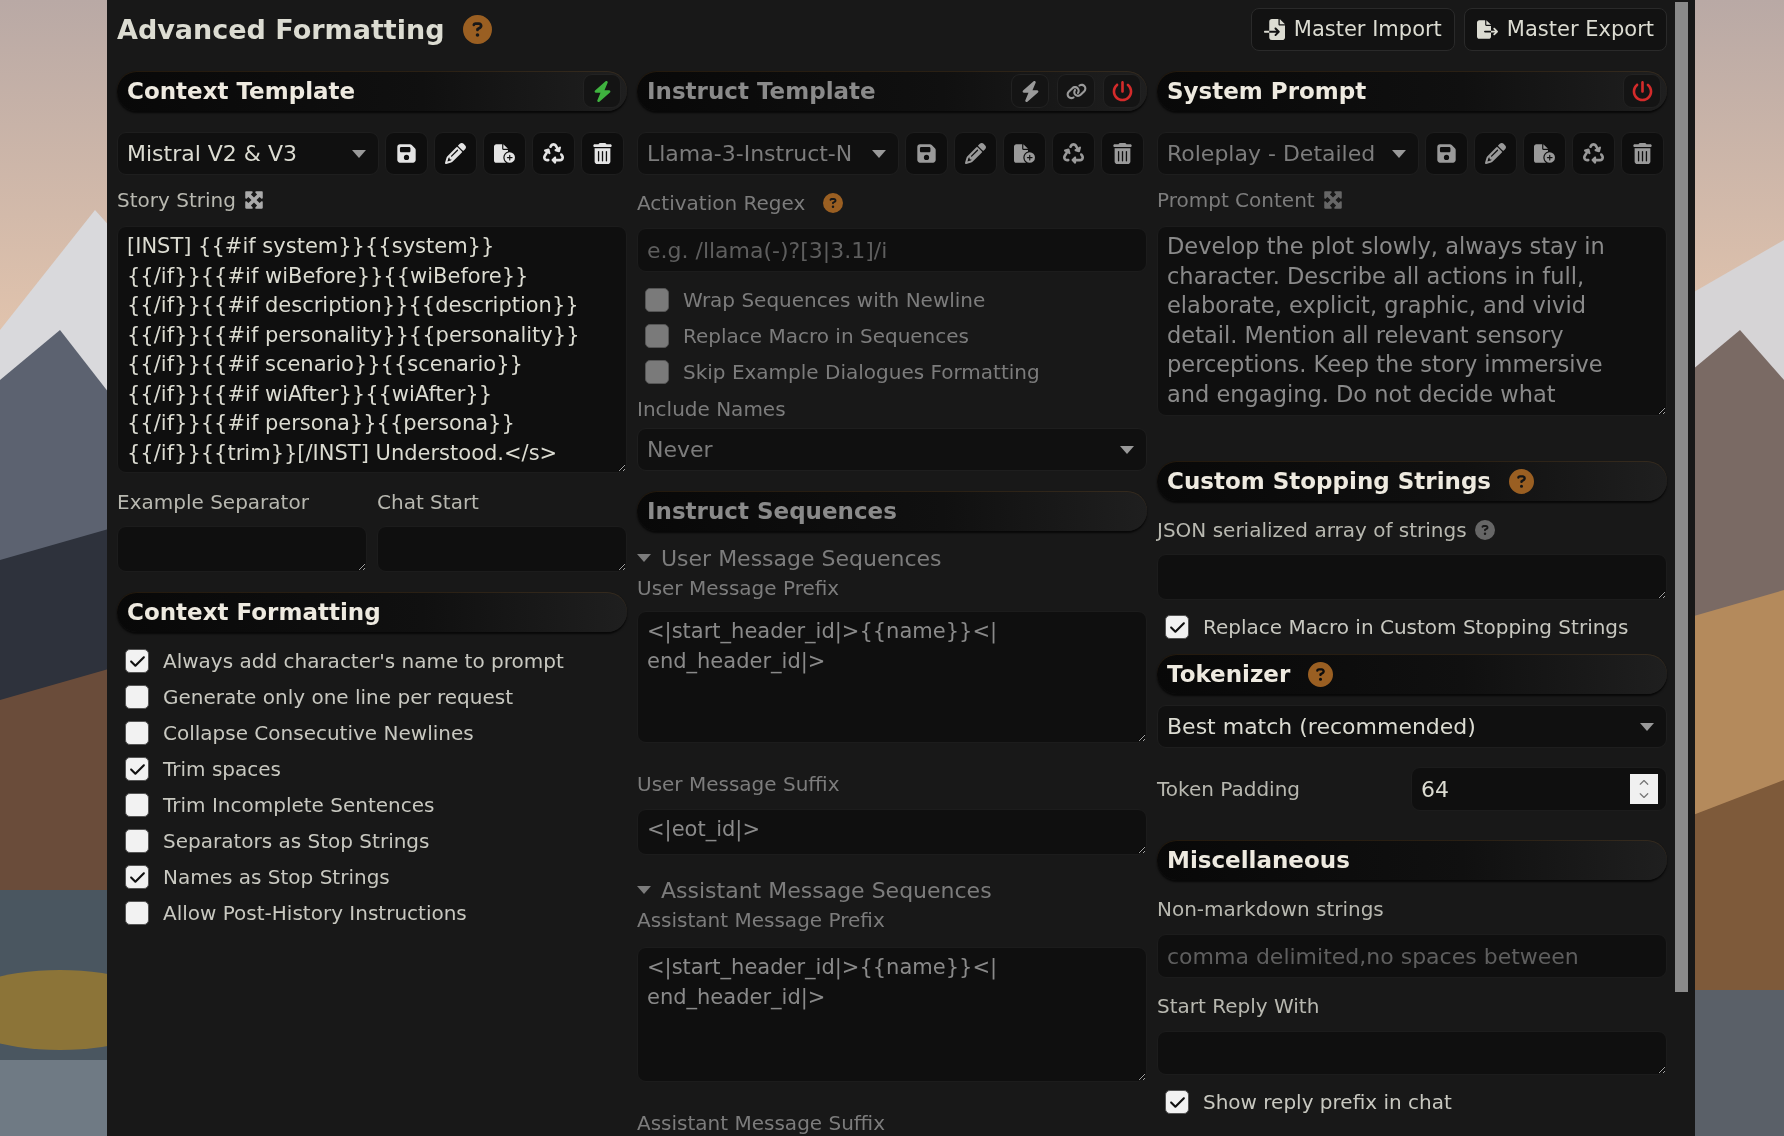  Describe the element at coordinates (721, 203) in the screenshot. I see `field-label: Activation Regex` at that location.